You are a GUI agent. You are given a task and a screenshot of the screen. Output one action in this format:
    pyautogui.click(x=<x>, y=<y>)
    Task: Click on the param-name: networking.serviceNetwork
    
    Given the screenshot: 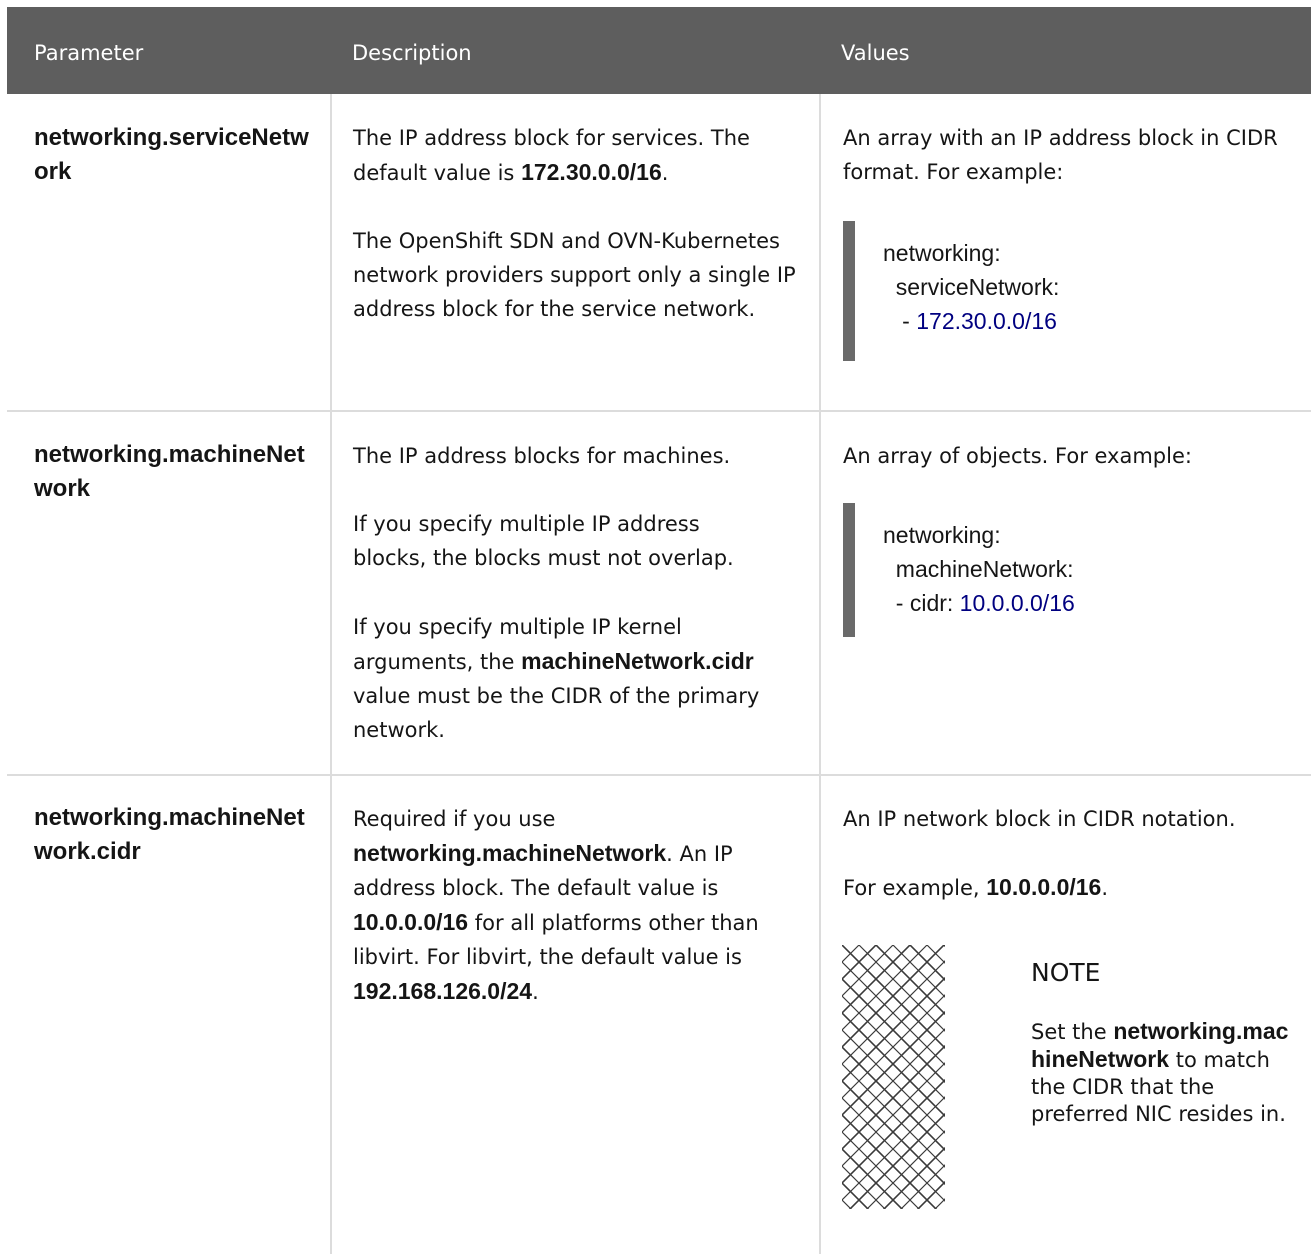 What is the action you would take?
    pyautogui.click(x=171, y=154)
    